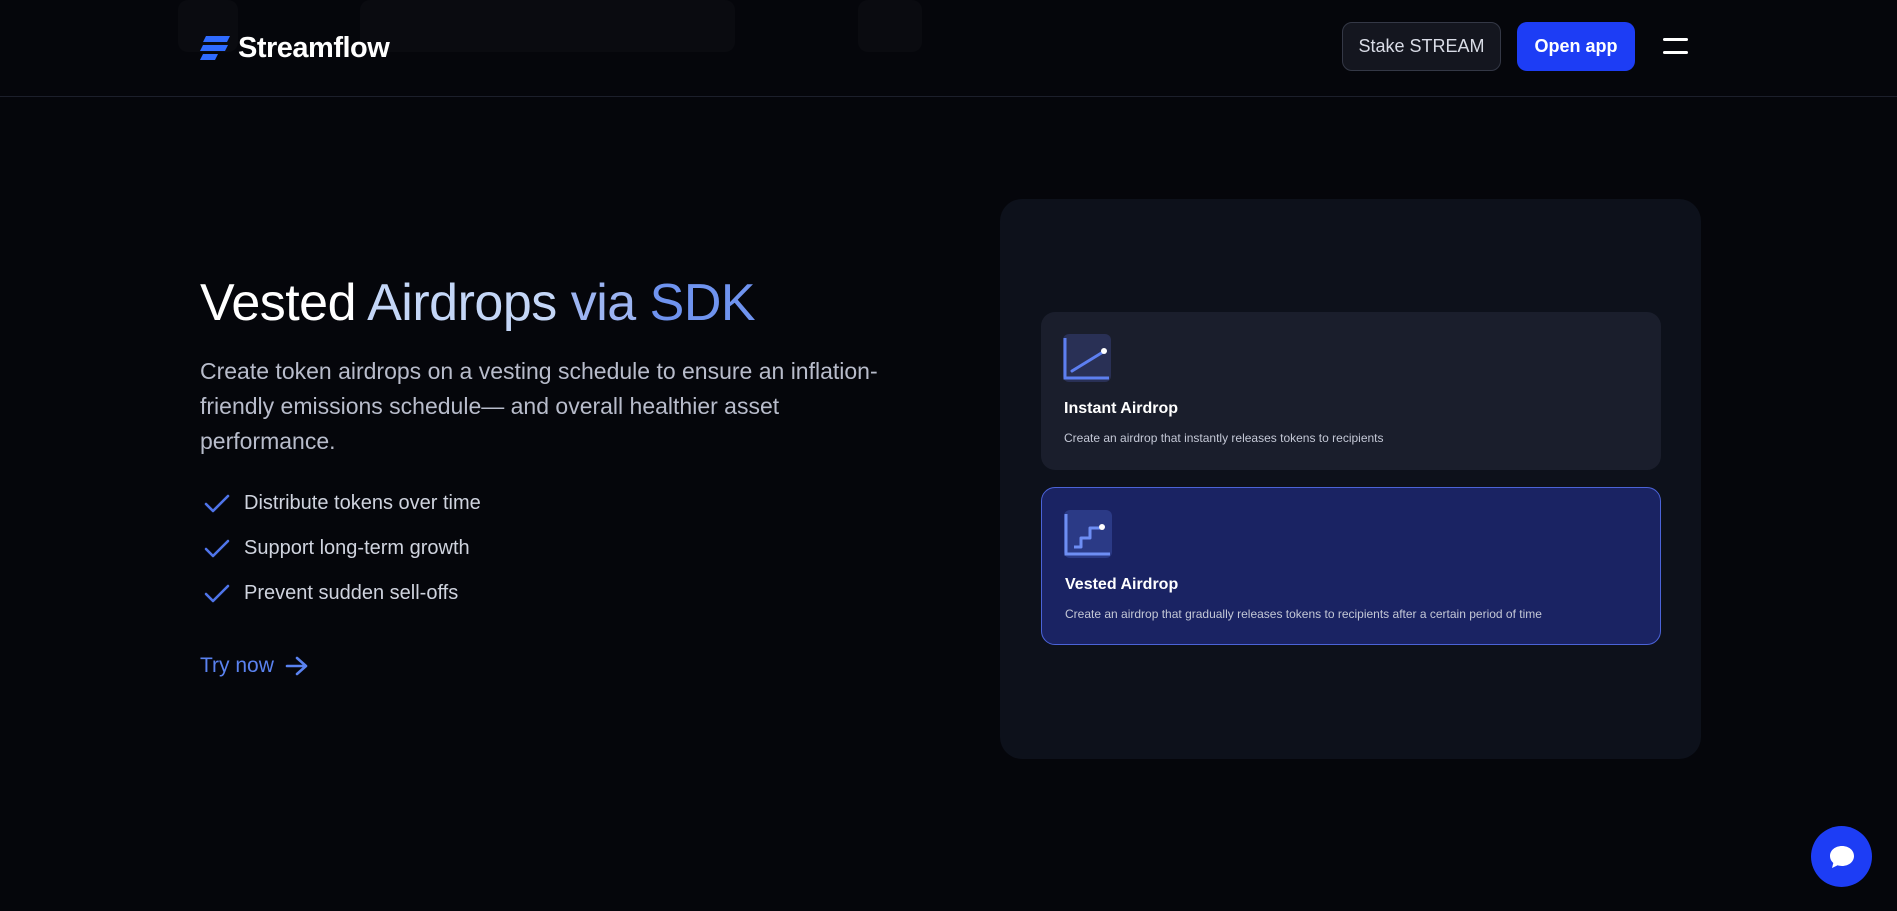 The height and width of the screenshot is (911, 1897). What do you see at coordinates (603, 303) in the screenshot?
I see `title-word: via` at bounding box center [603, 303].